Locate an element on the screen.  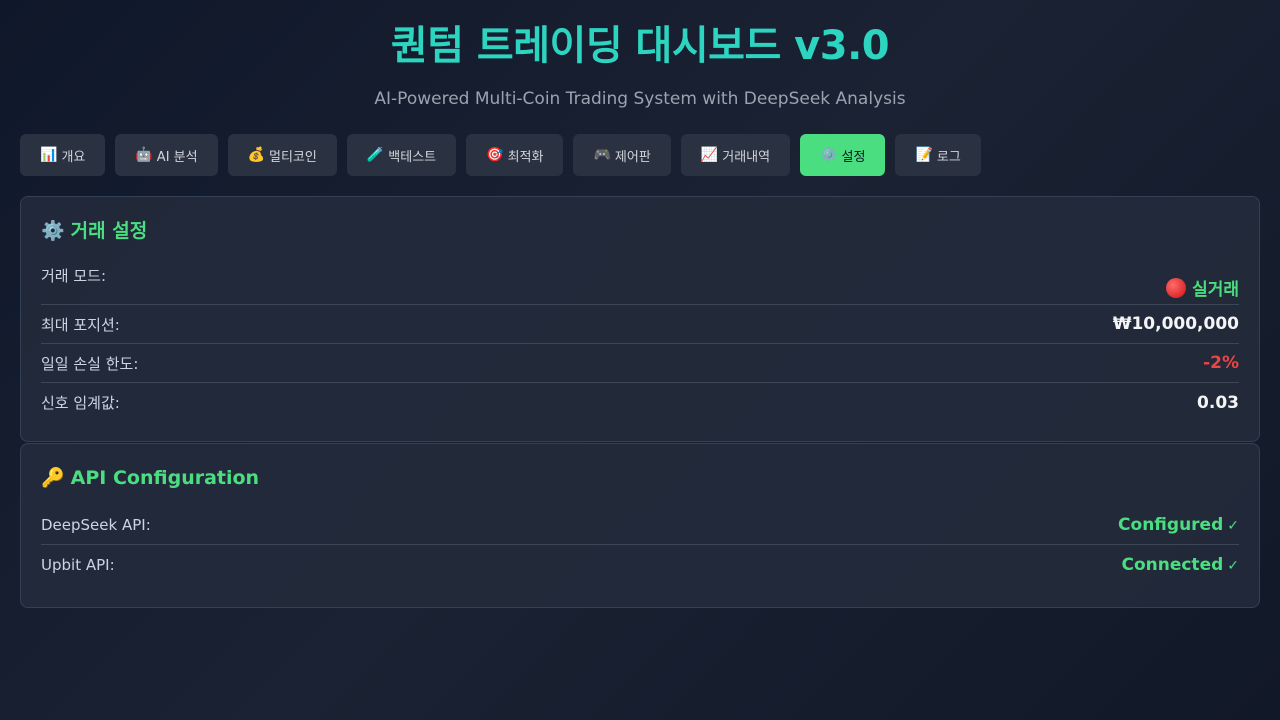
panel-title: ⚙️ 거래 설정 is located at coordinates (640, 231).